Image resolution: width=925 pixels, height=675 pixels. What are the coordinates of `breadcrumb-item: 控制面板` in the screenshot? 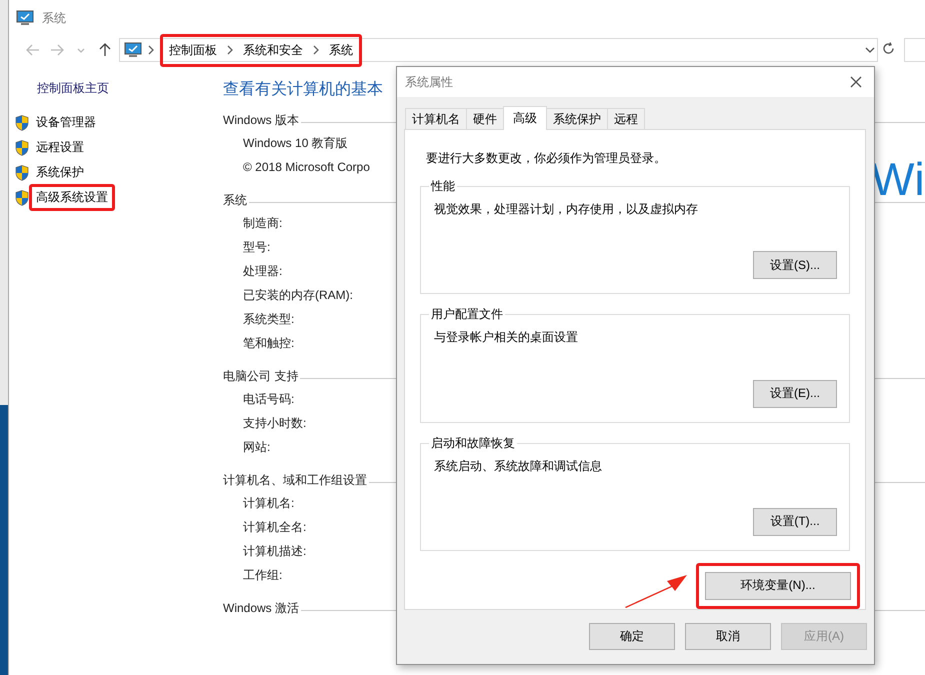 It's located at (193, 50).